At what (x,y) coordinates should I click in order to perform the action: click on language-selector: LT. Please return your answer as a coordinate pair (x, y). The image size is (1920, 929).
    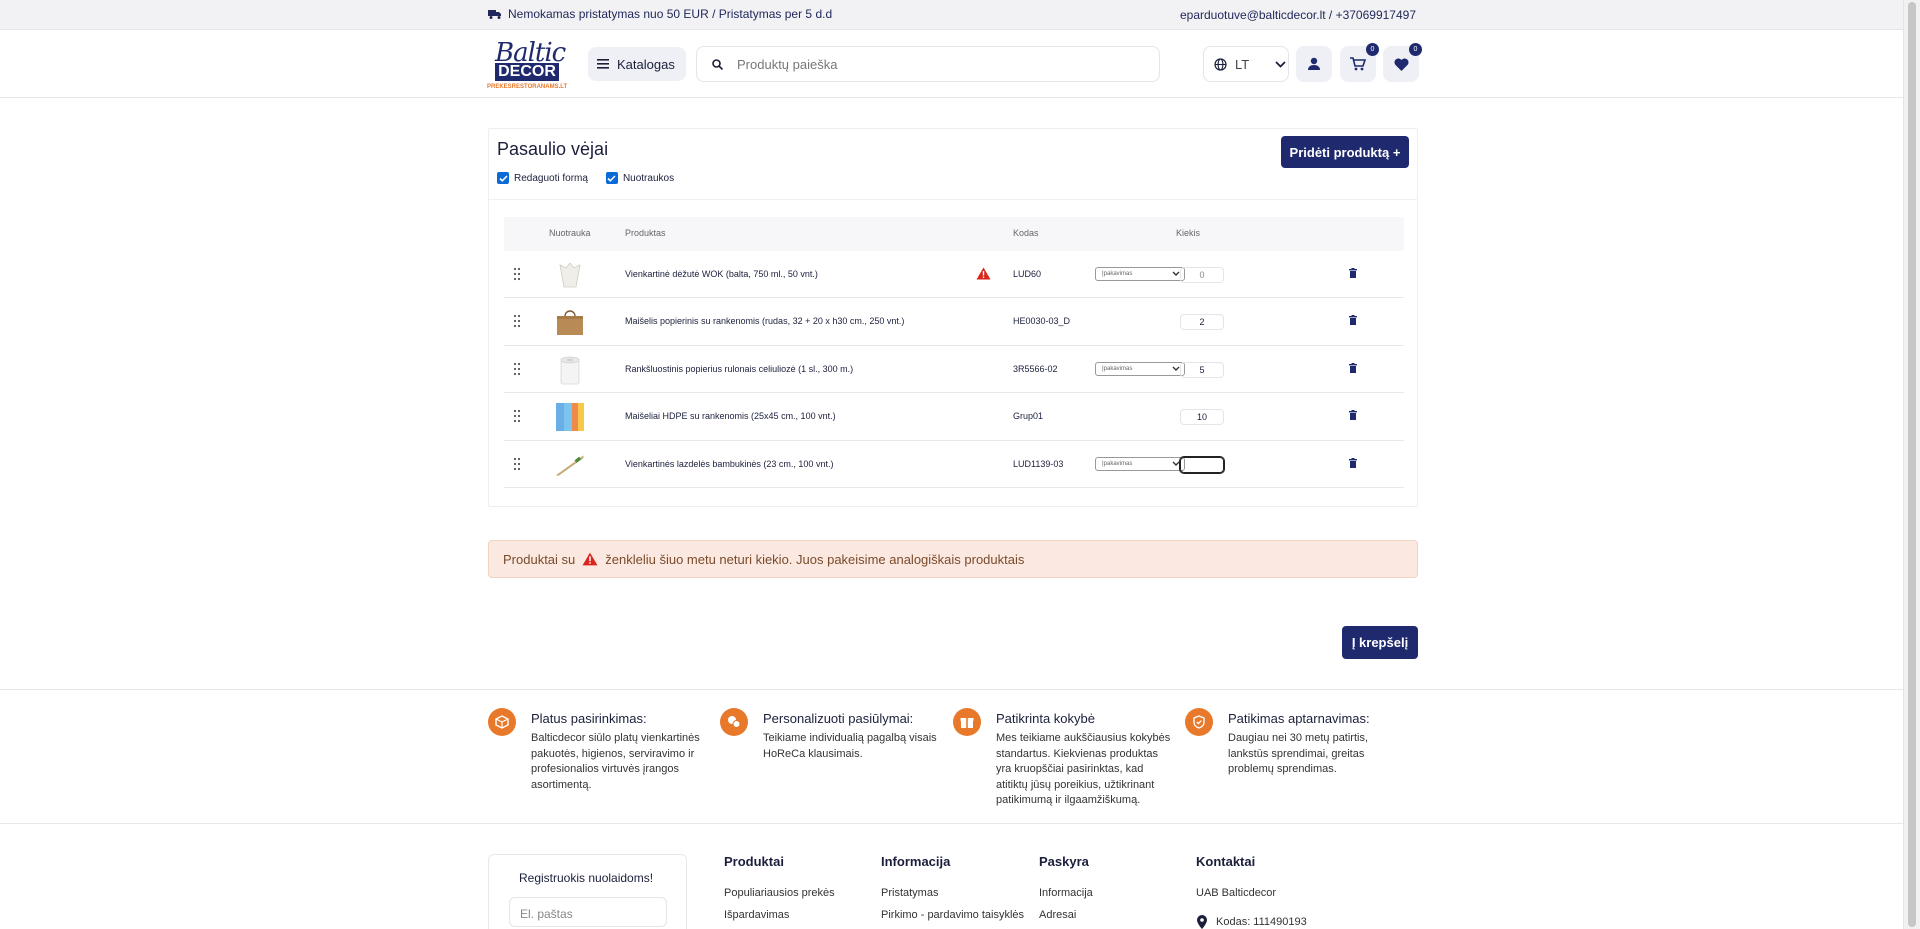
    Looking at the image, I should click on (1246, 64).